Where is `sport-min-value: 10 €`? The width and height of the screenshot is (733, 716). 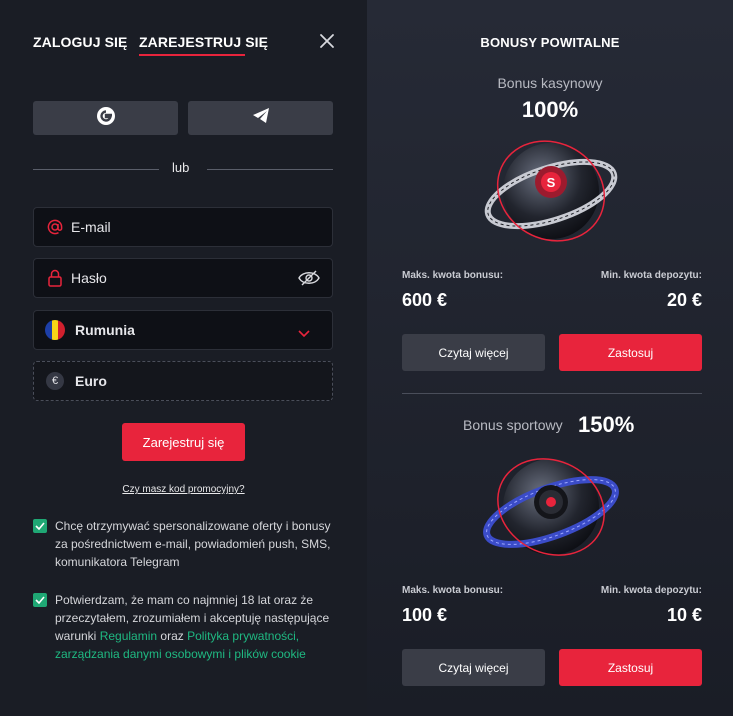
sport-min-value: 10 € is located at coordinates (684, 615).